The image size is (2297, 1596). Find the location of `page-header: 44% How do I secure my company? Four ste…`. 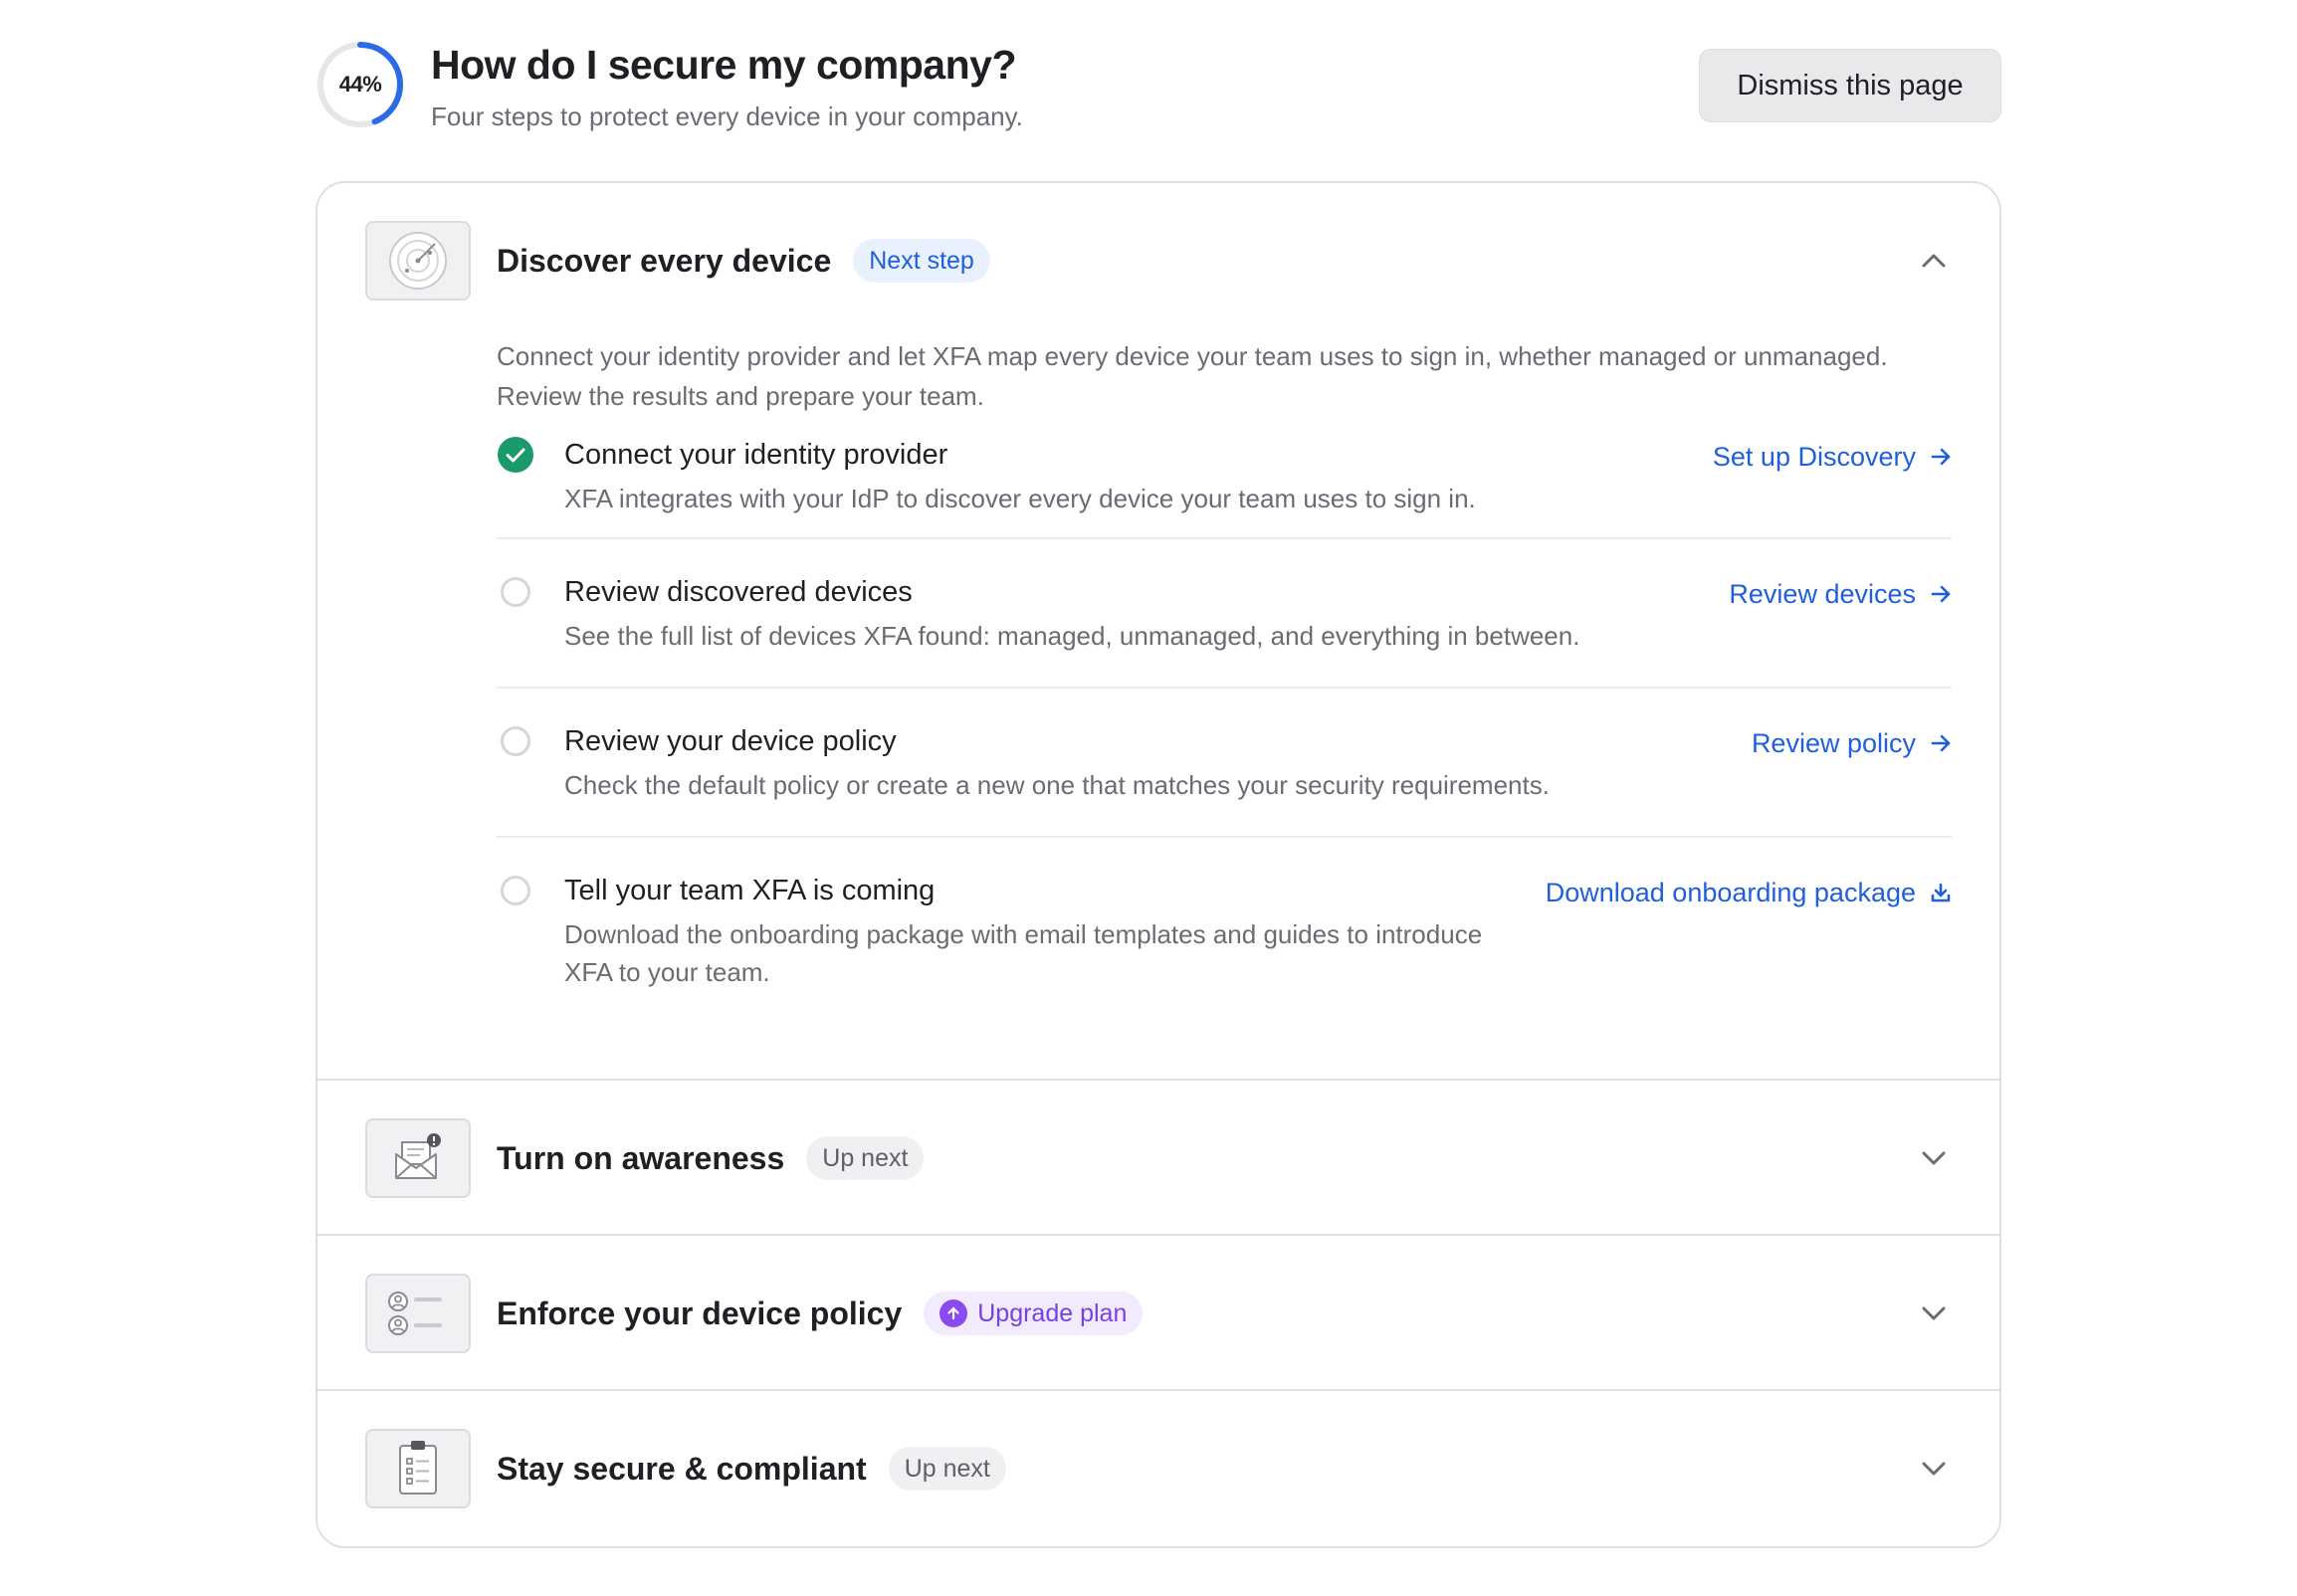

page-header: 44% How do I secure my company? Four ste… is located at coordinates (1158, 89).